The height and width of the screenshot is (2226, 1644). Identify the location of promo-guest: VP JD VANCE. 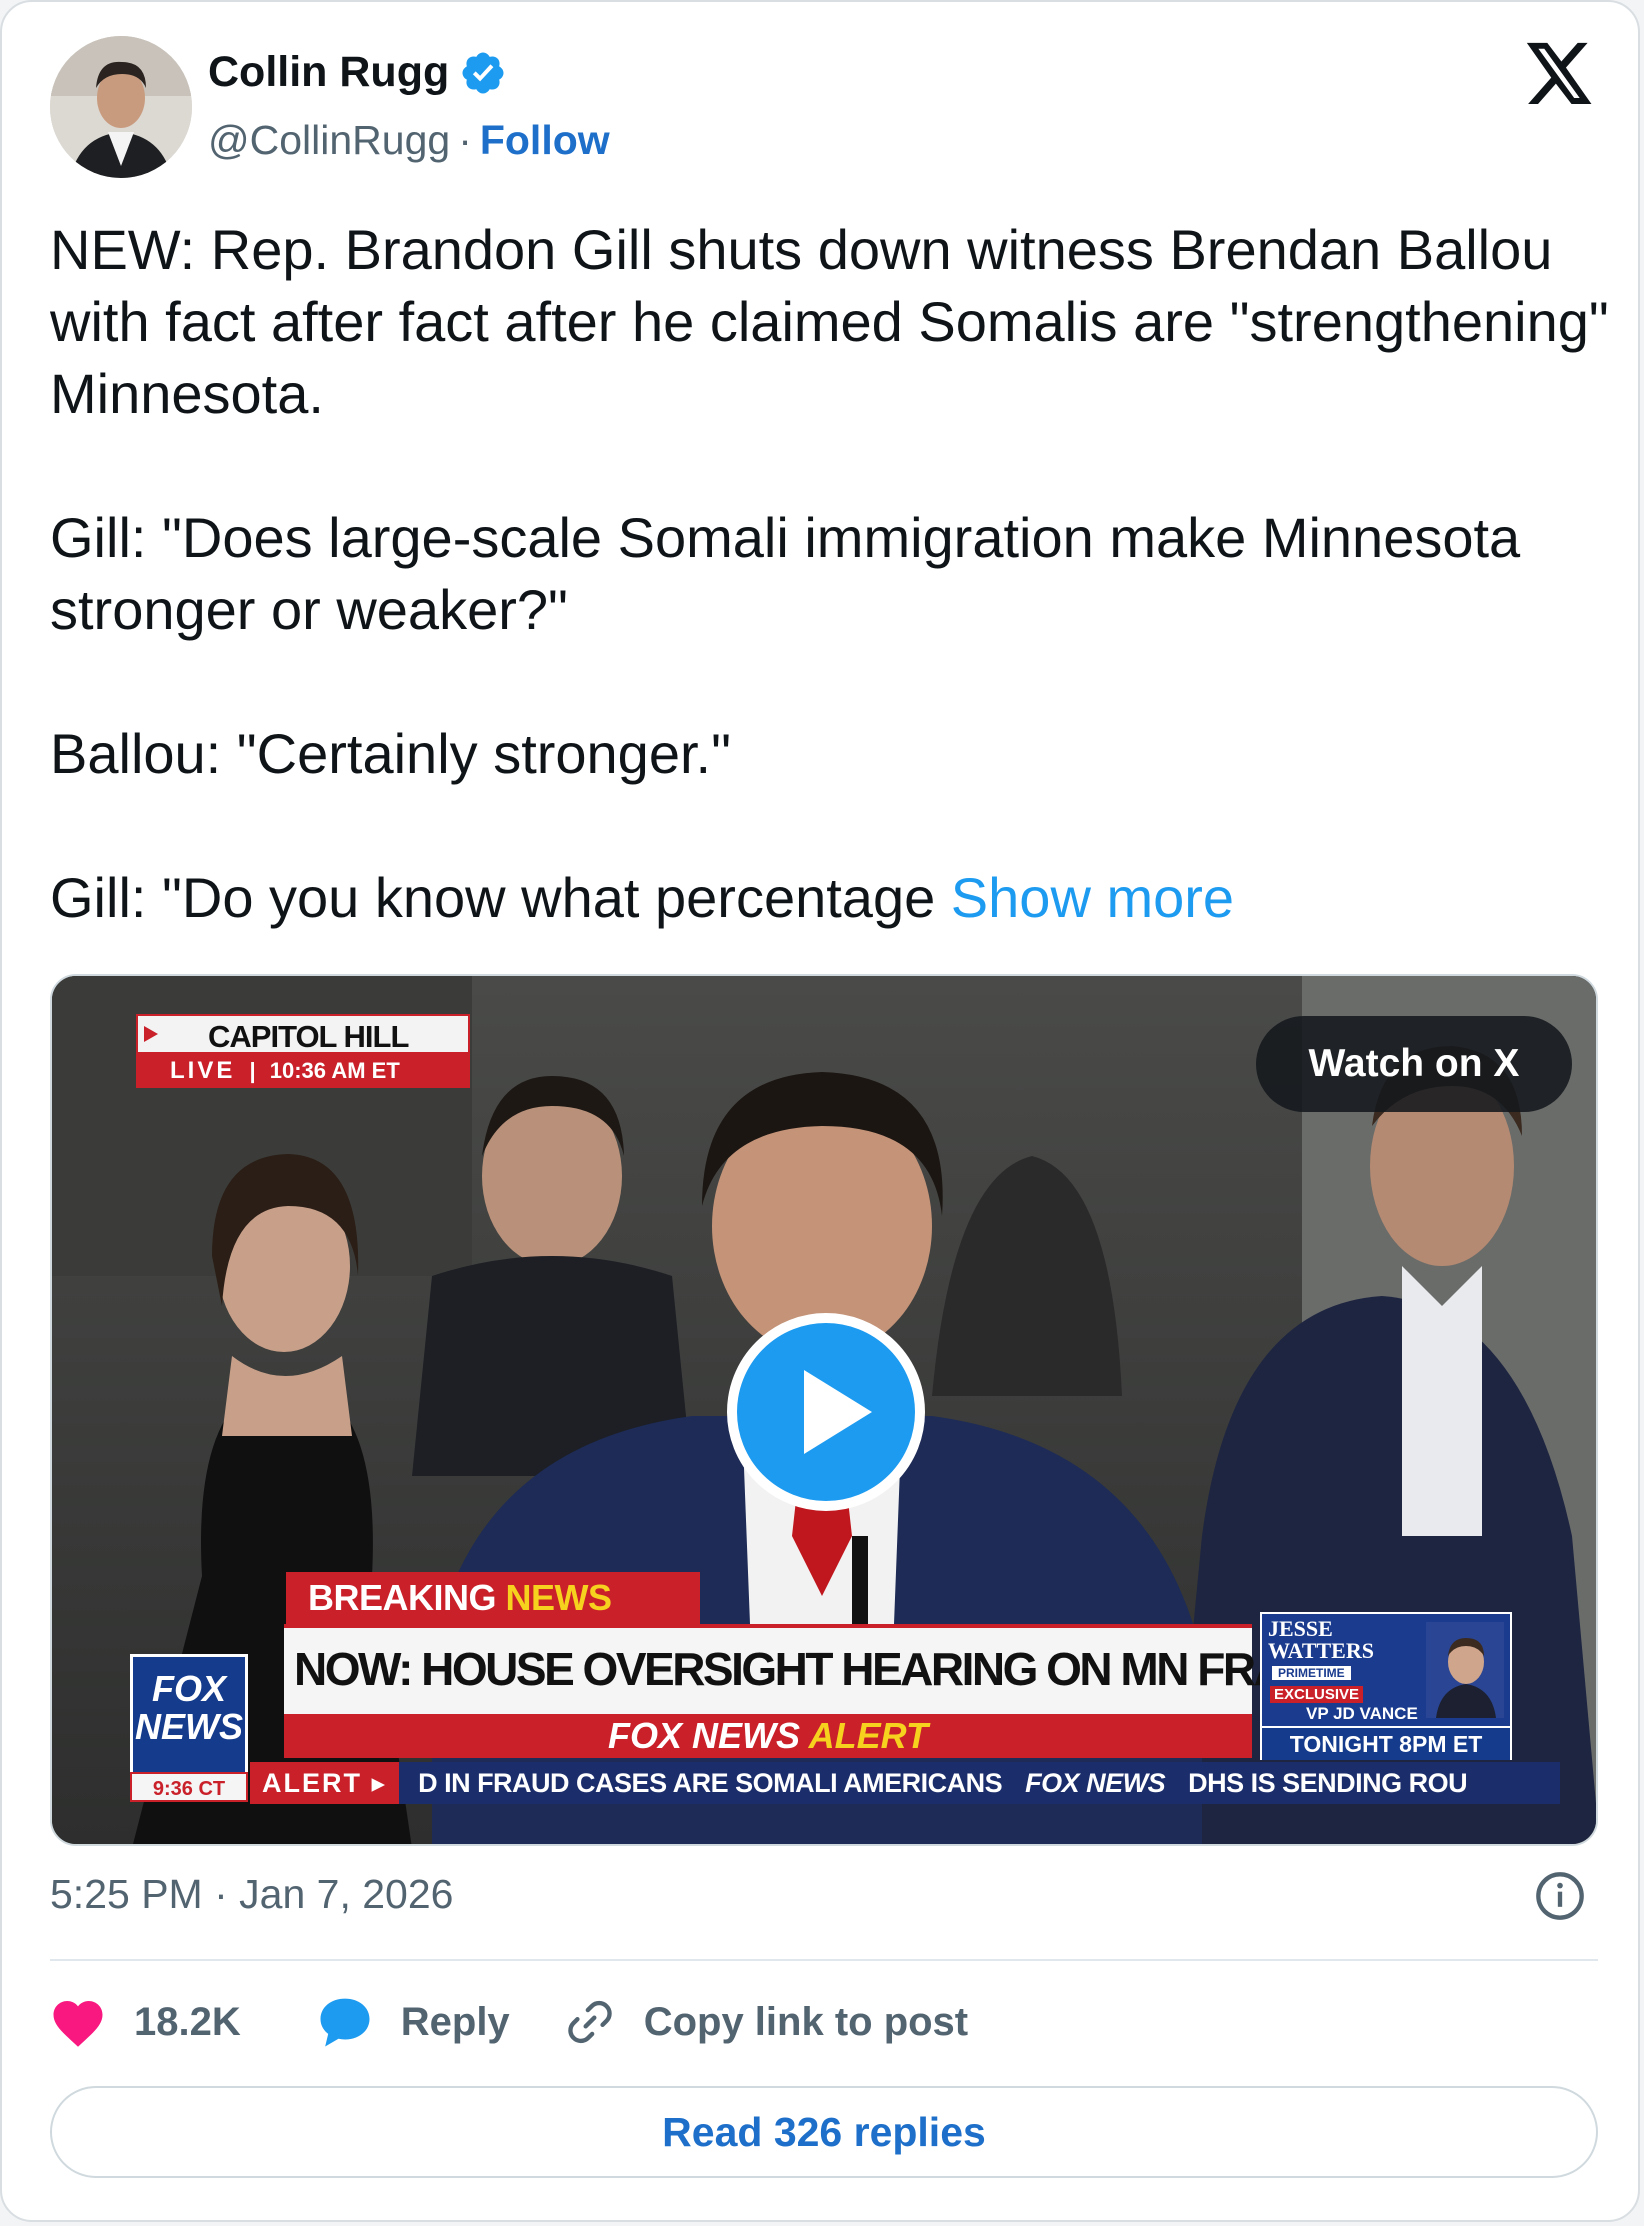
(1362, 1713).